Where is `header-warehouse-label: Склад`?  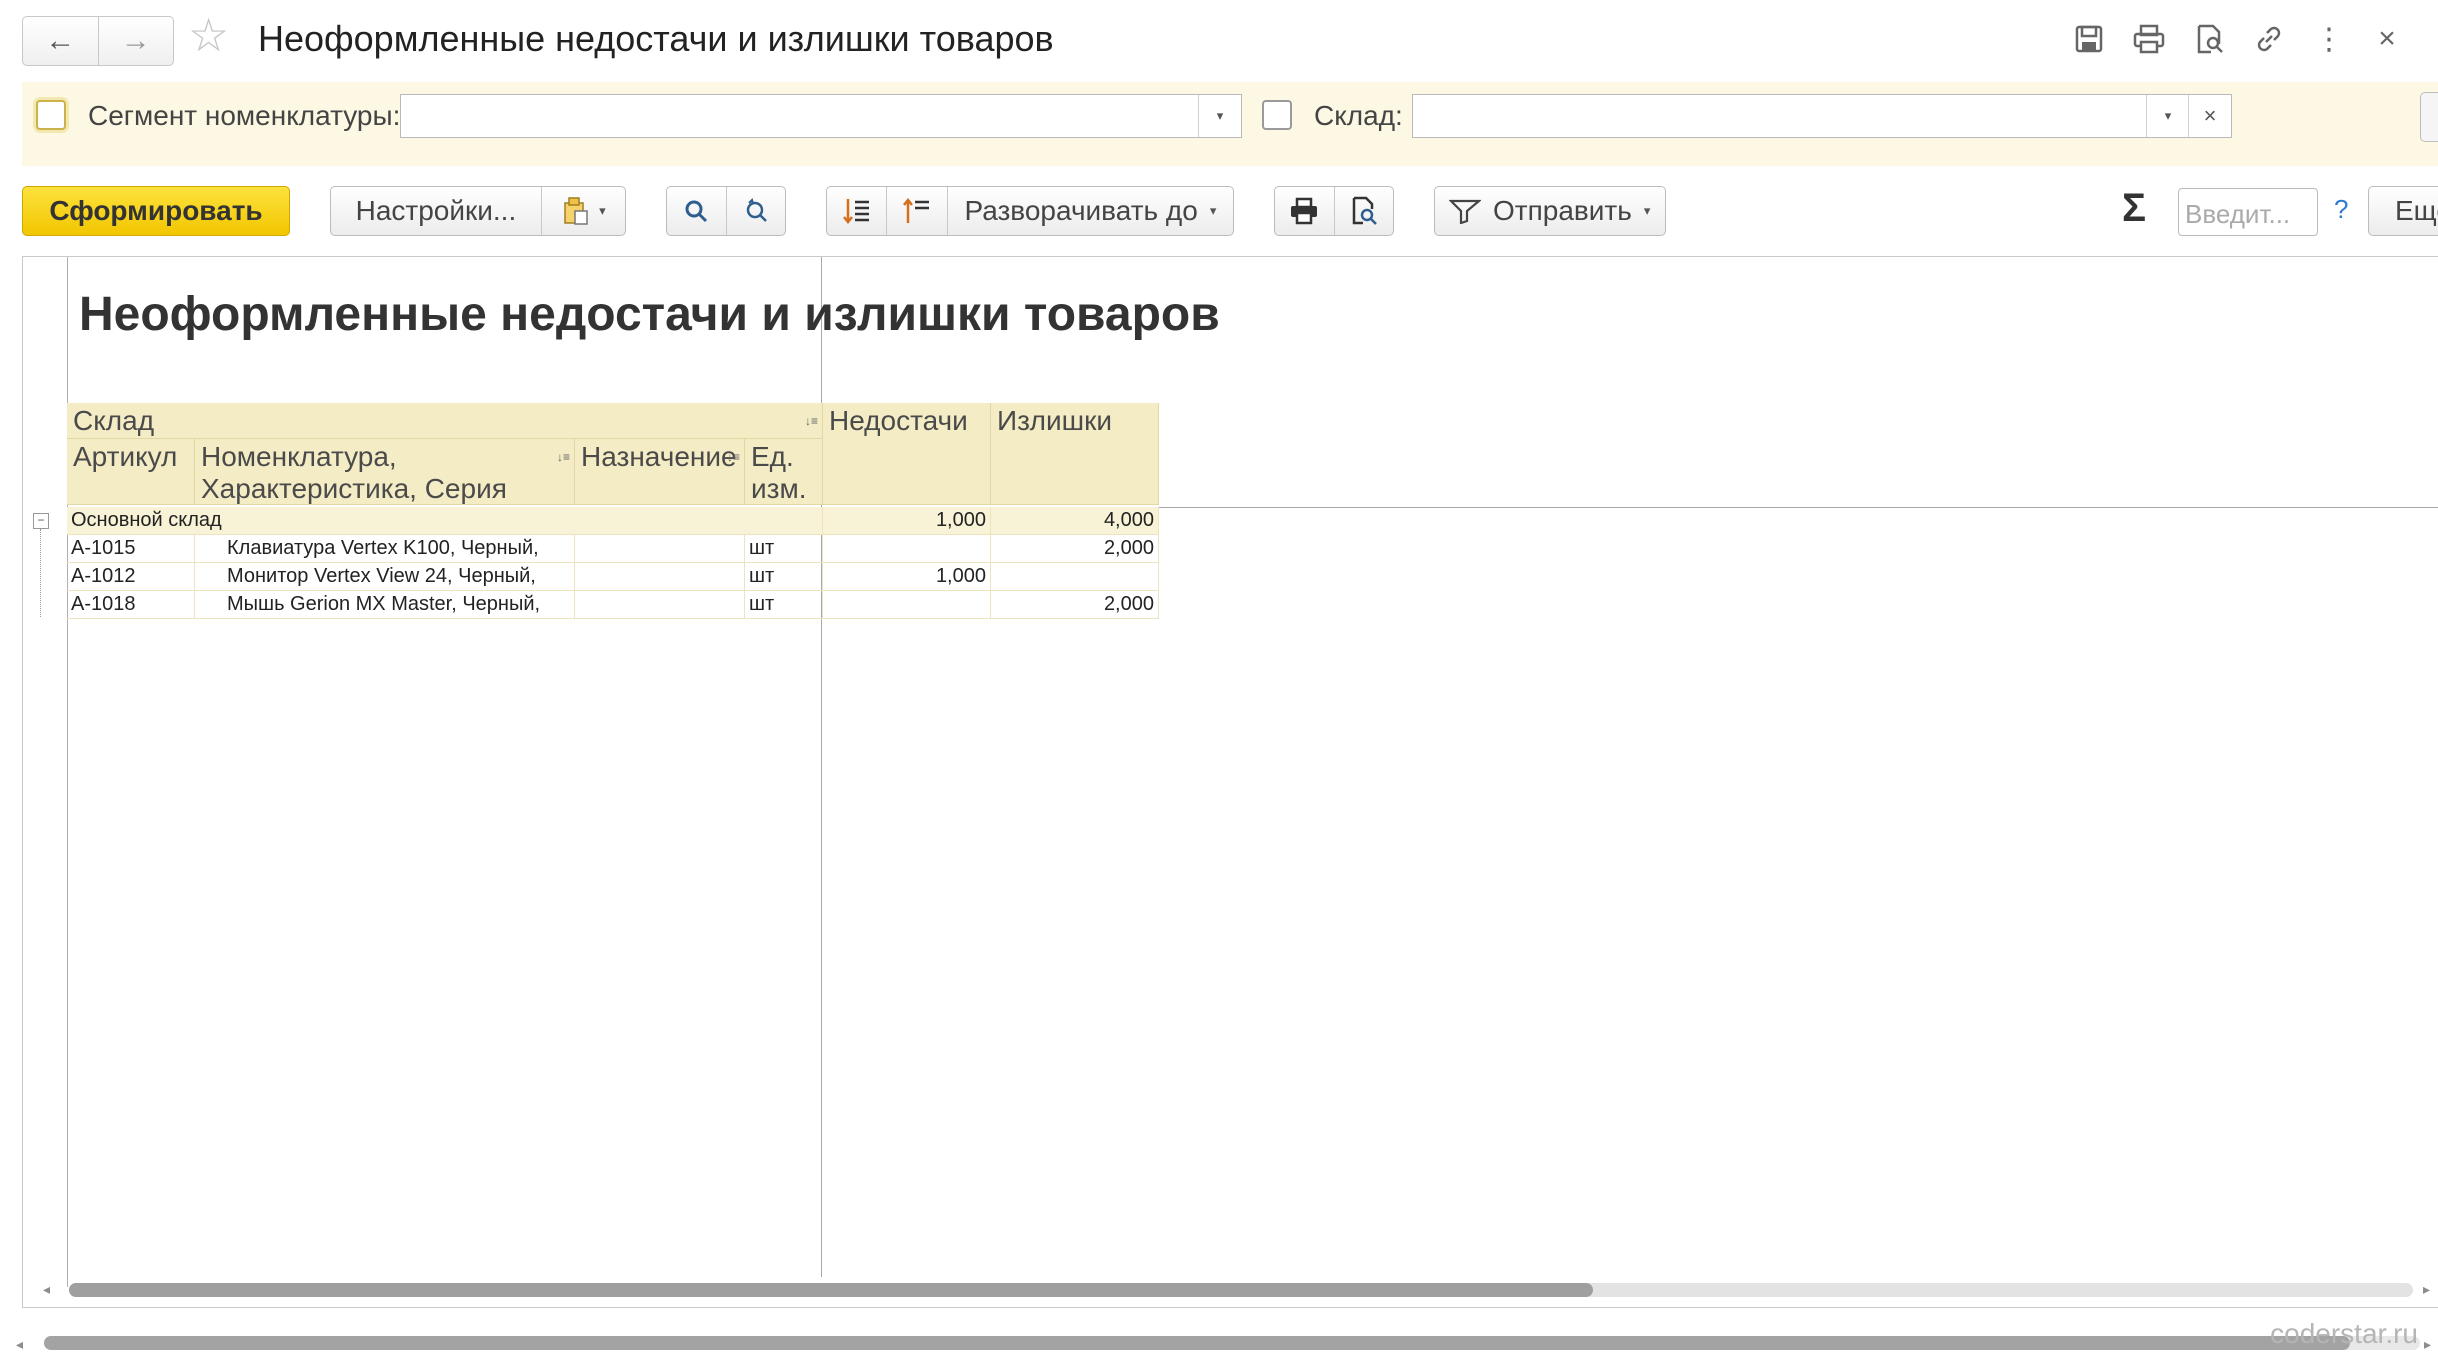 header-warehouse-label: Склад is located at coordinates (114, 420).